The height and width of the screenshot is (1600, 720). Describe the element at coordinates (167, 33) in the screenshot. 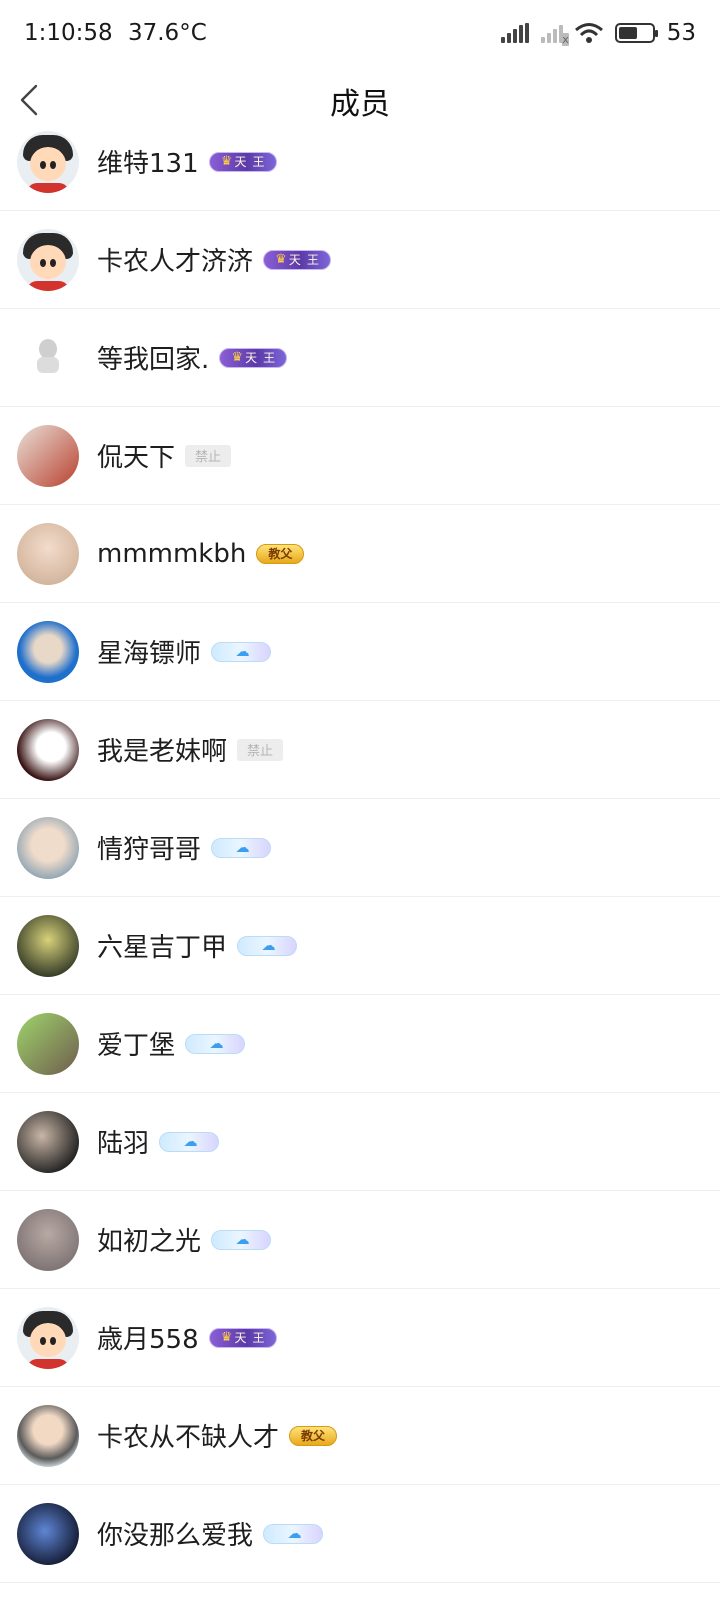

I see `status-temperature: 37.6°C` at that location.